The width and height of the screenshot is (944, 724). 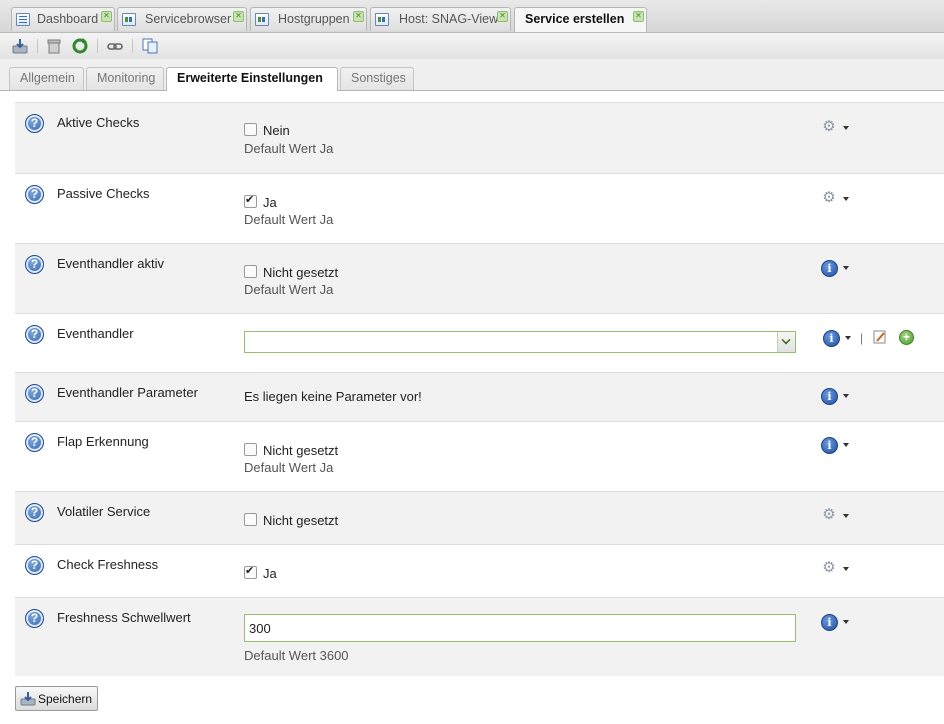 What do you see at coordinates (124, 617) in the screenshot?
I see `field-label: Freshness Schwellwert` at bounding box center [124, 617].